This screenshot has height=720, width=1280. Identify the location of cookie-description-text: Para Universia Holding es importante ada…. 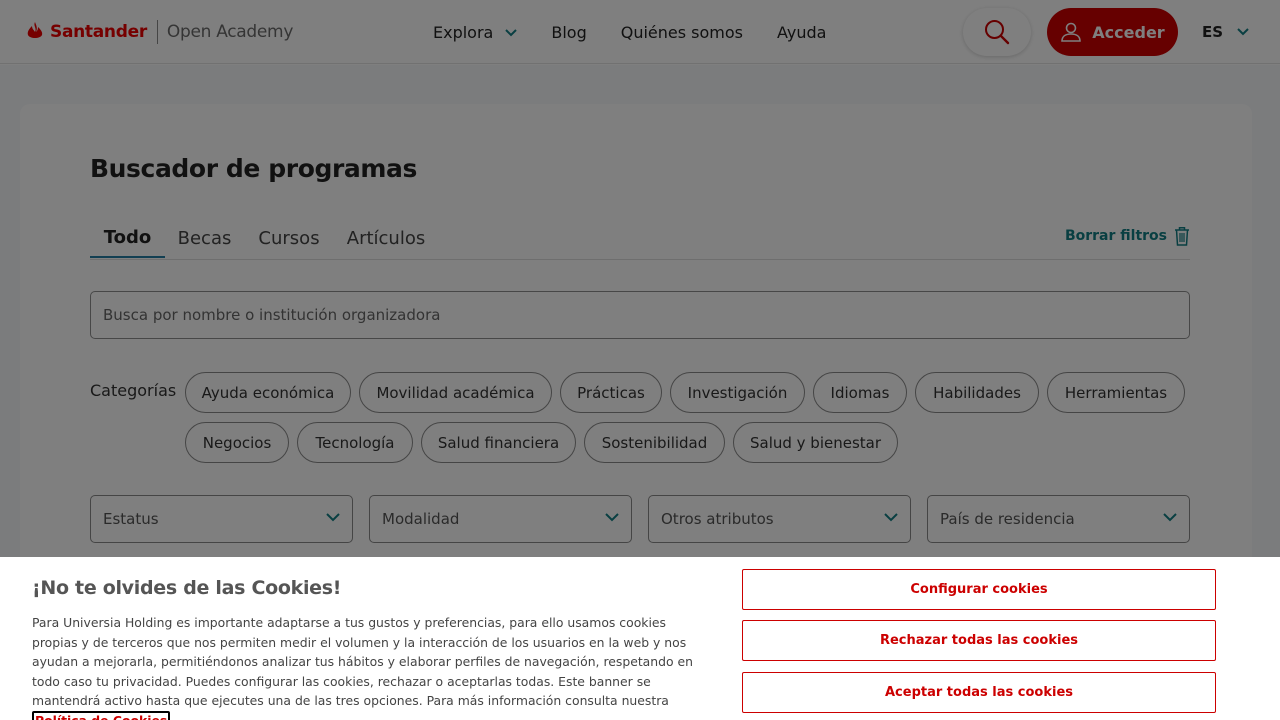
(362, 661).